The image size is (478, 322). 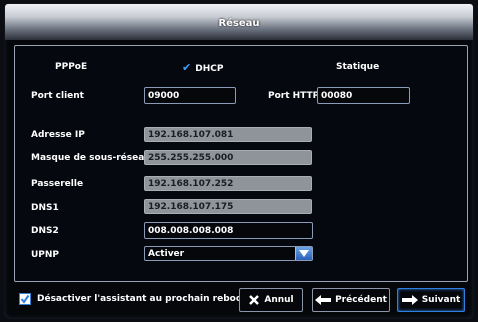 I want to click on previous-button: Précédent, so click(x=351, y=300).